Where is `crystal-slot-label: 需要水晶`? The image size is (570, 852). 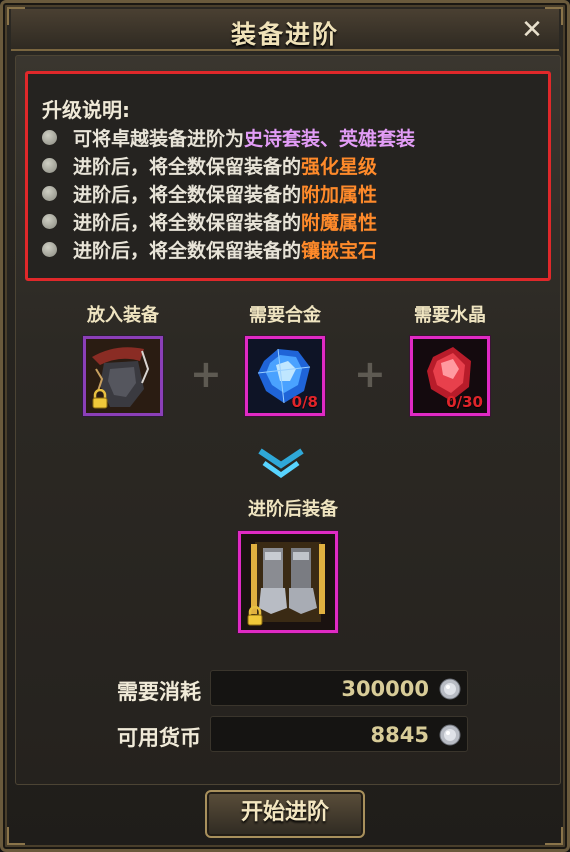
crystal-slot-label: 需要水晶 is located at coordinates (450, 315).